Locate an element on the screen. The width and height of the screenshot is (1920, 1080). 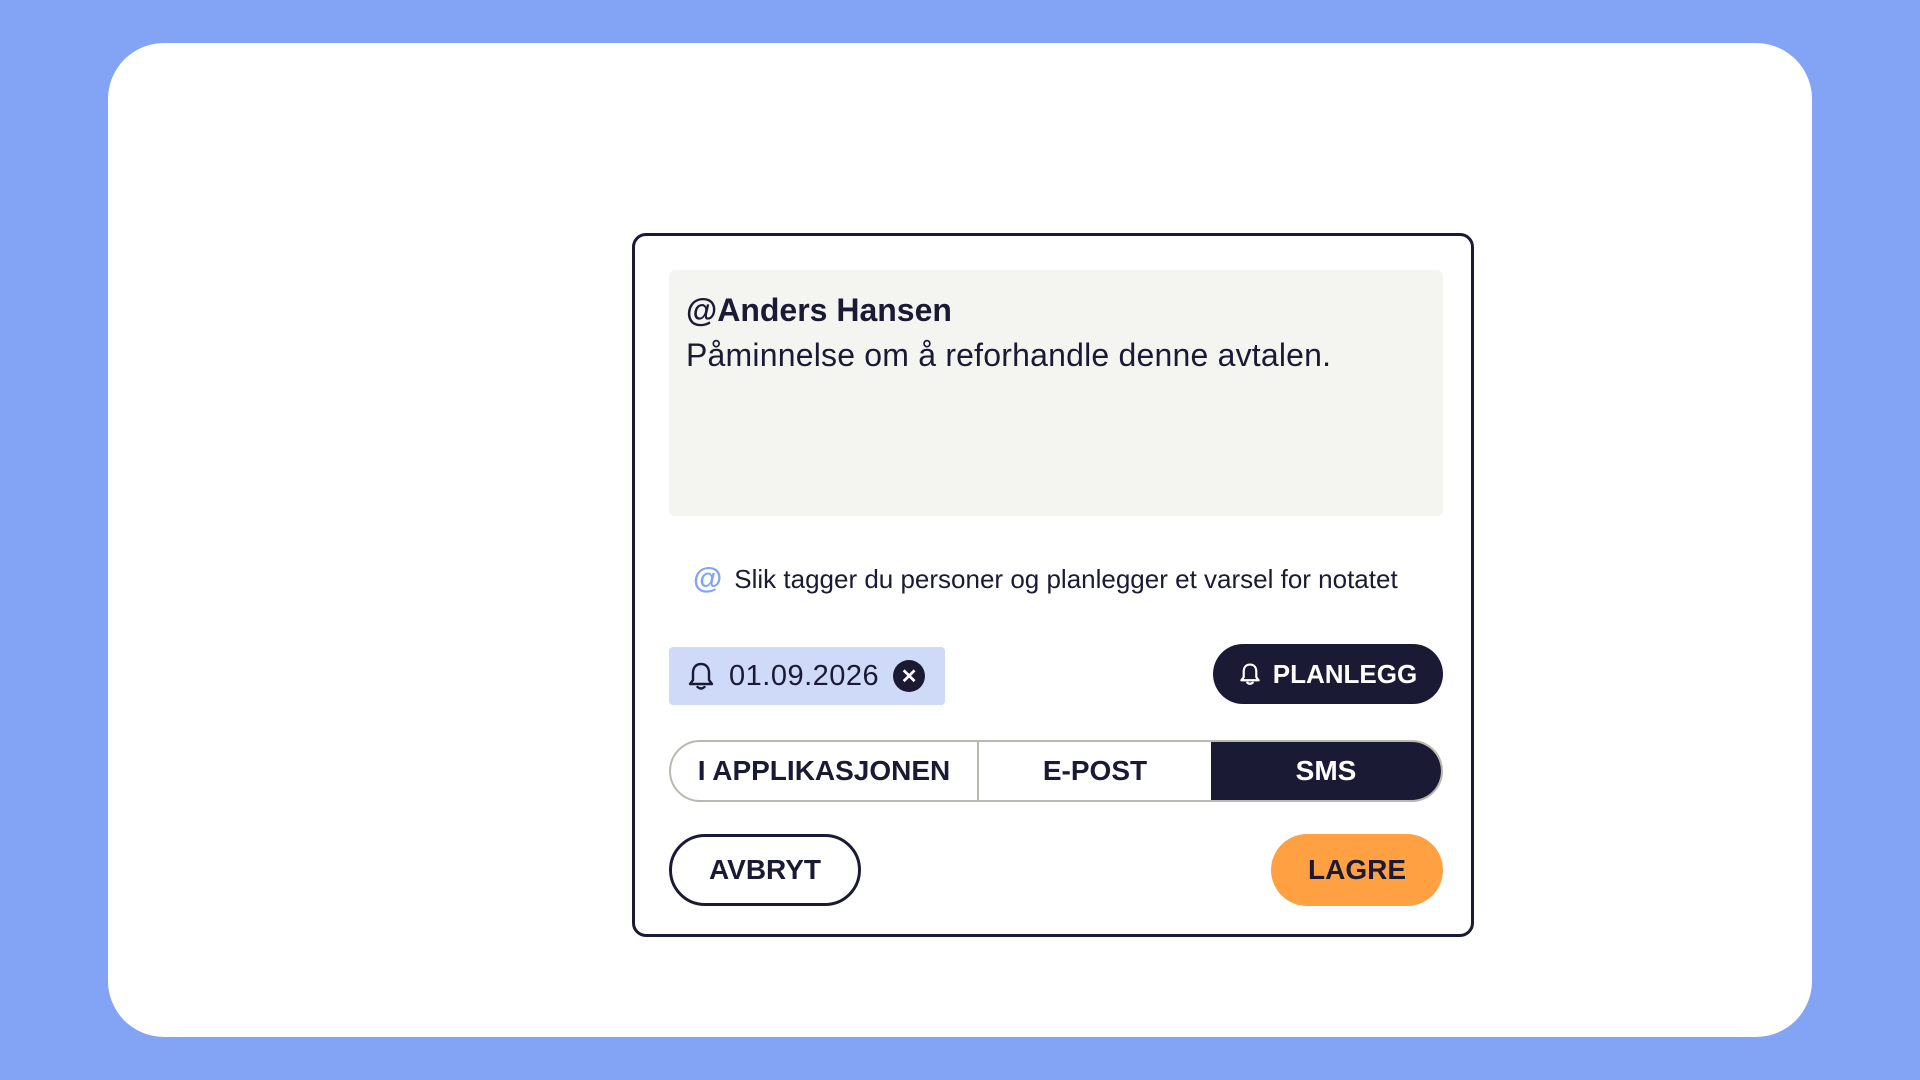
channel-in-app: I APPLIKASJONEN is located at coordinates (825, 771).